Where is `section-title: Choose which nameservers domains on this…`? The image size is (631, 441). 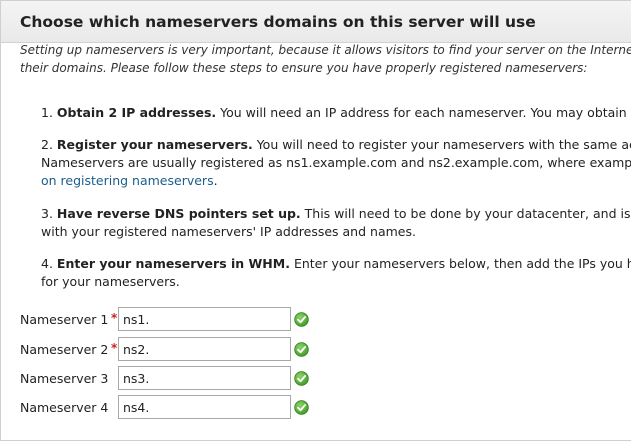
section-title: Choose which nameservers domains on this… is located at coordinates (278, 22).